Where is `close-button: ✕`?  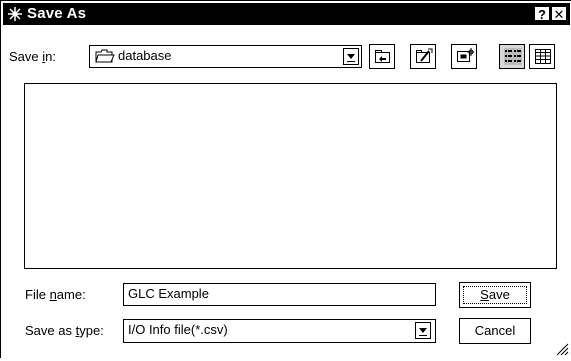
close-button: ✕ is located at coordinates (559, 14).